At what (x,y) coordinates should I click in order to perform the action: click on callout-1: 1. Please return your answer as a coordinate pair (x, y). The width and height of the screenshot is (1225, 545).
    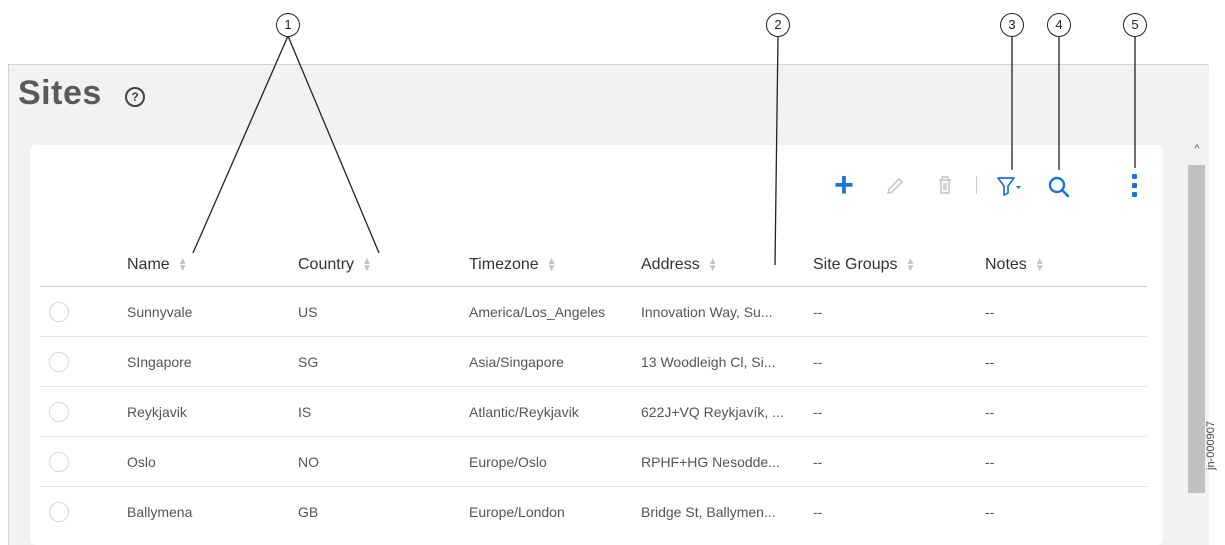
    Looking at the image, I should click on (288, 25).